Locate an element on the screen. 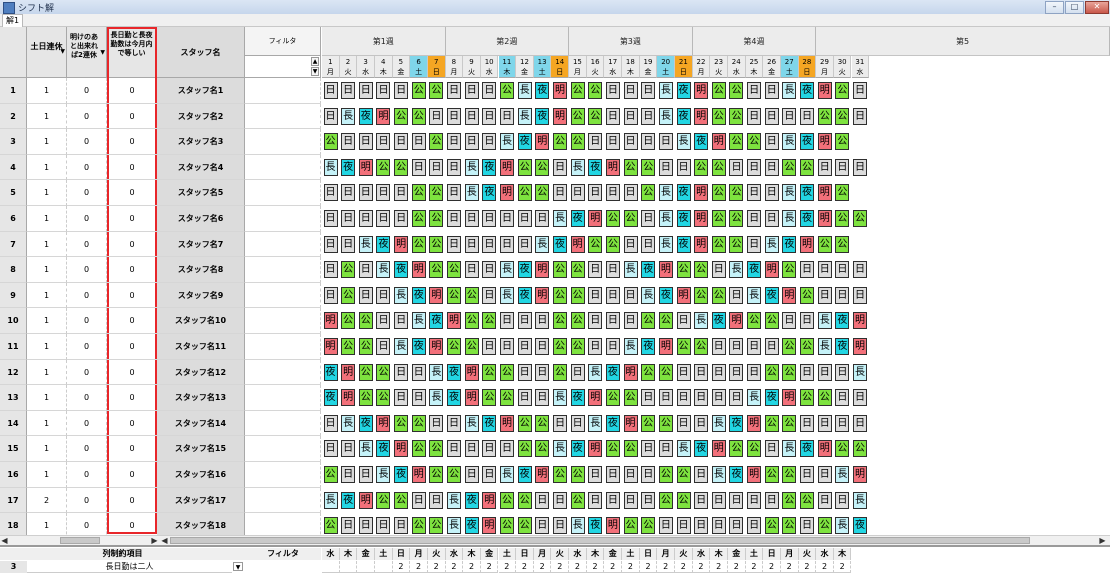 The image size is (1110, 578). maximize-button: □ is located at coordinates (1074, 7).